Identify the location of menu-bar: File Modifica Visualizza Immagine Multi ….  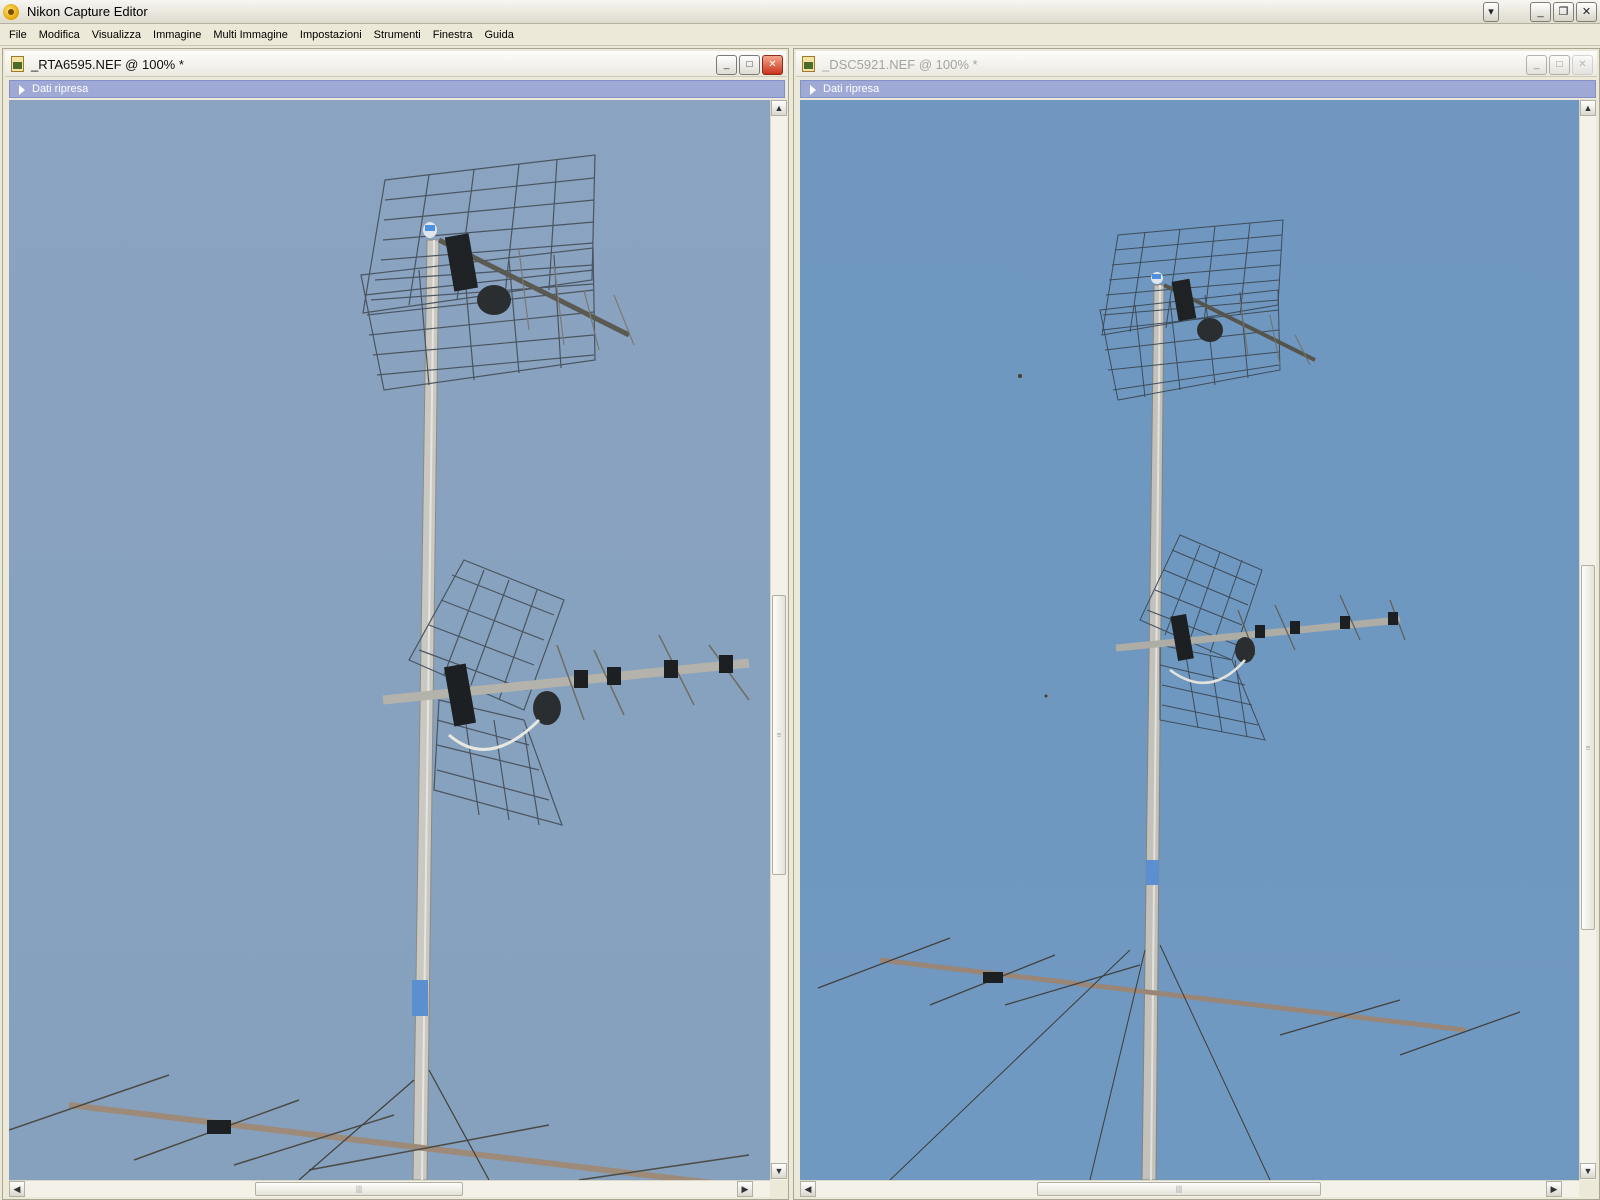
(800, 35).